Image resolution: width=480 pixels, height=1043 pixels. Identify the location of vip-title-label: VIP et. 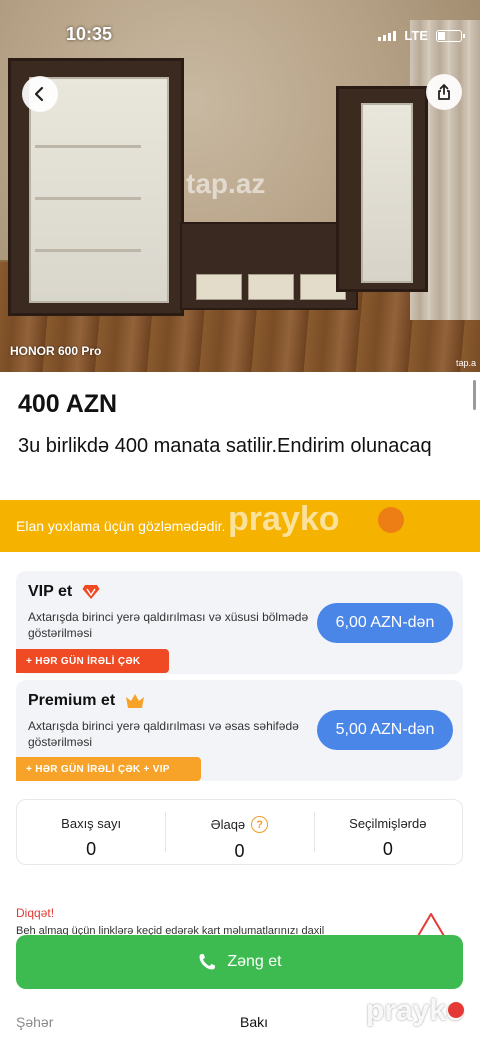
(50, 591).